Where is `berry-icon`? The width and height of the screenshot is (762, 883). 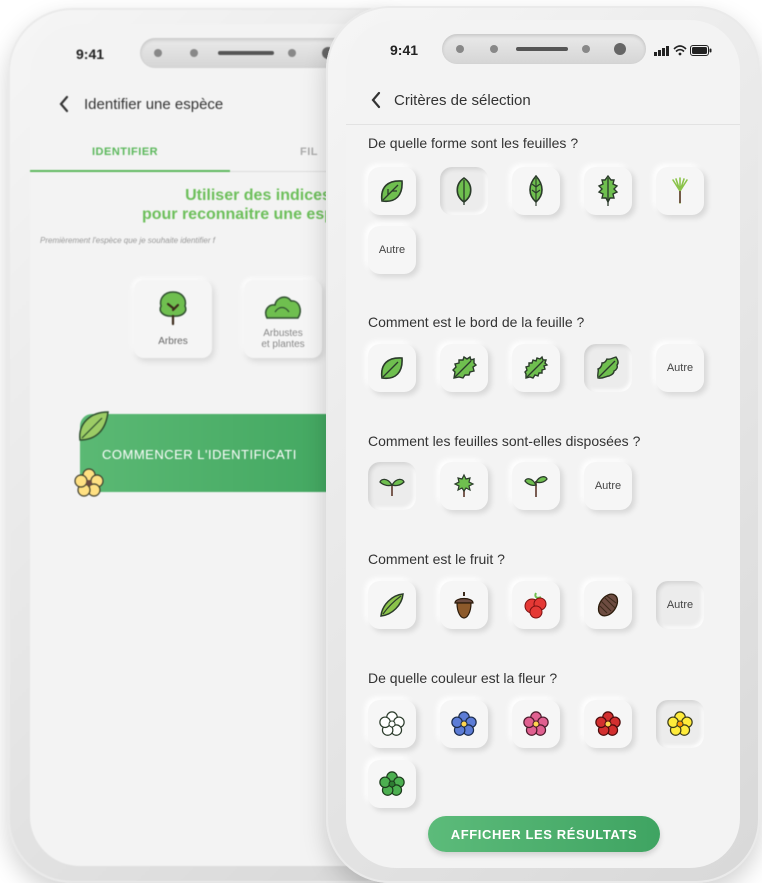
berry-icon is located at coordinates (535, 605).